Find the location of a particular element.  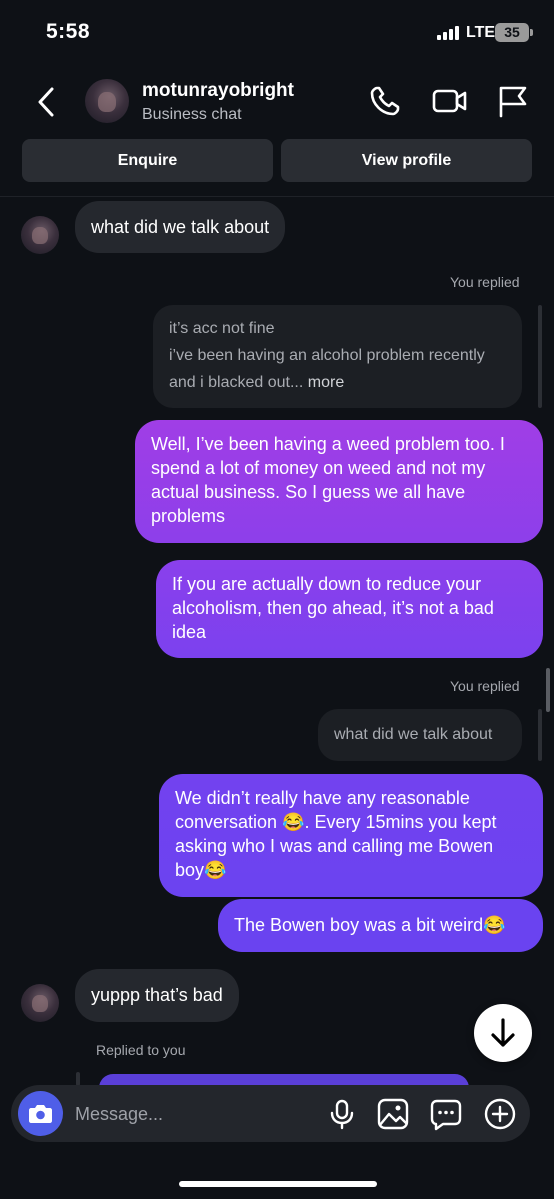

chat-header: motunrayobright Business chat is located at coordinates (277, 102).